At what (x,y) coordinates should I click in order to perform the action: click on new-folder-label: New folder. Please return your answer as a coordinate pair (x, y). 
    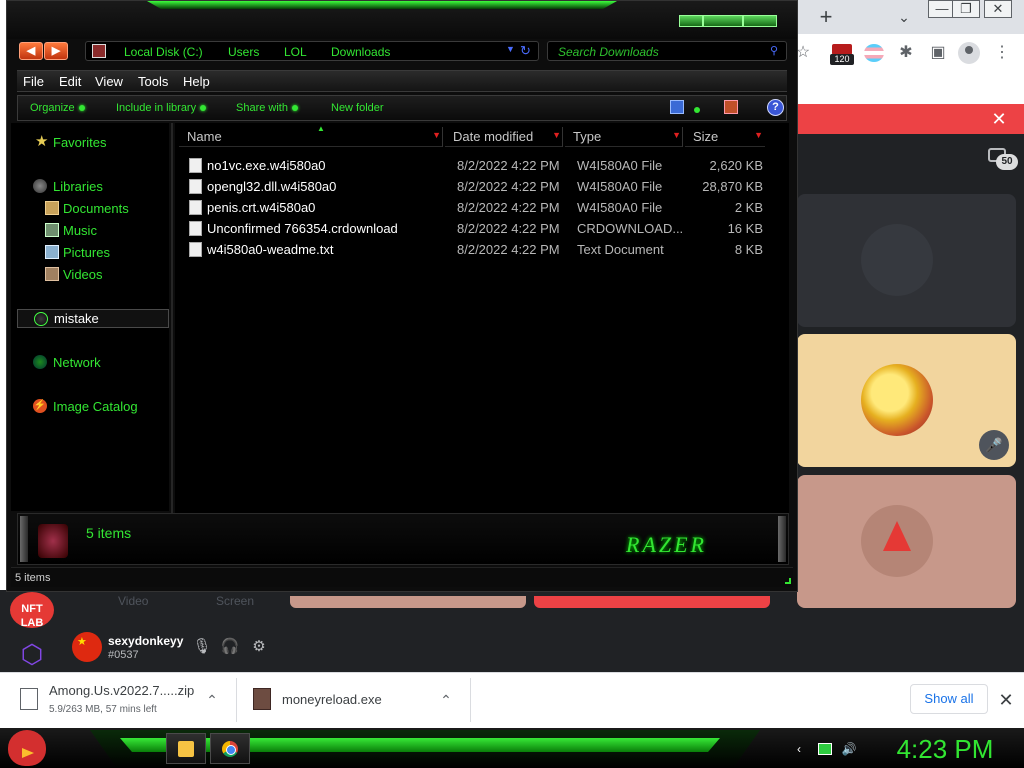
    Looking at the image, I should click on (357, 108).